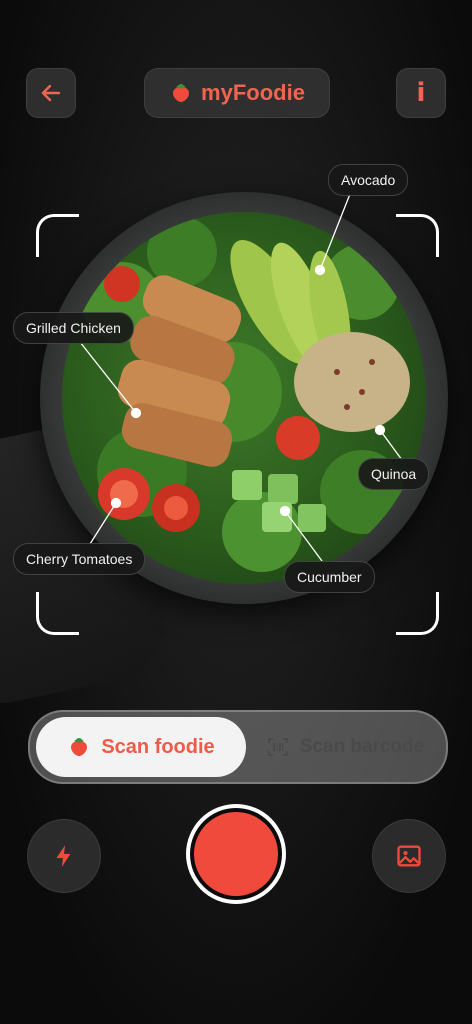  I want to click on capture-ring-gap, so click(236, 854).